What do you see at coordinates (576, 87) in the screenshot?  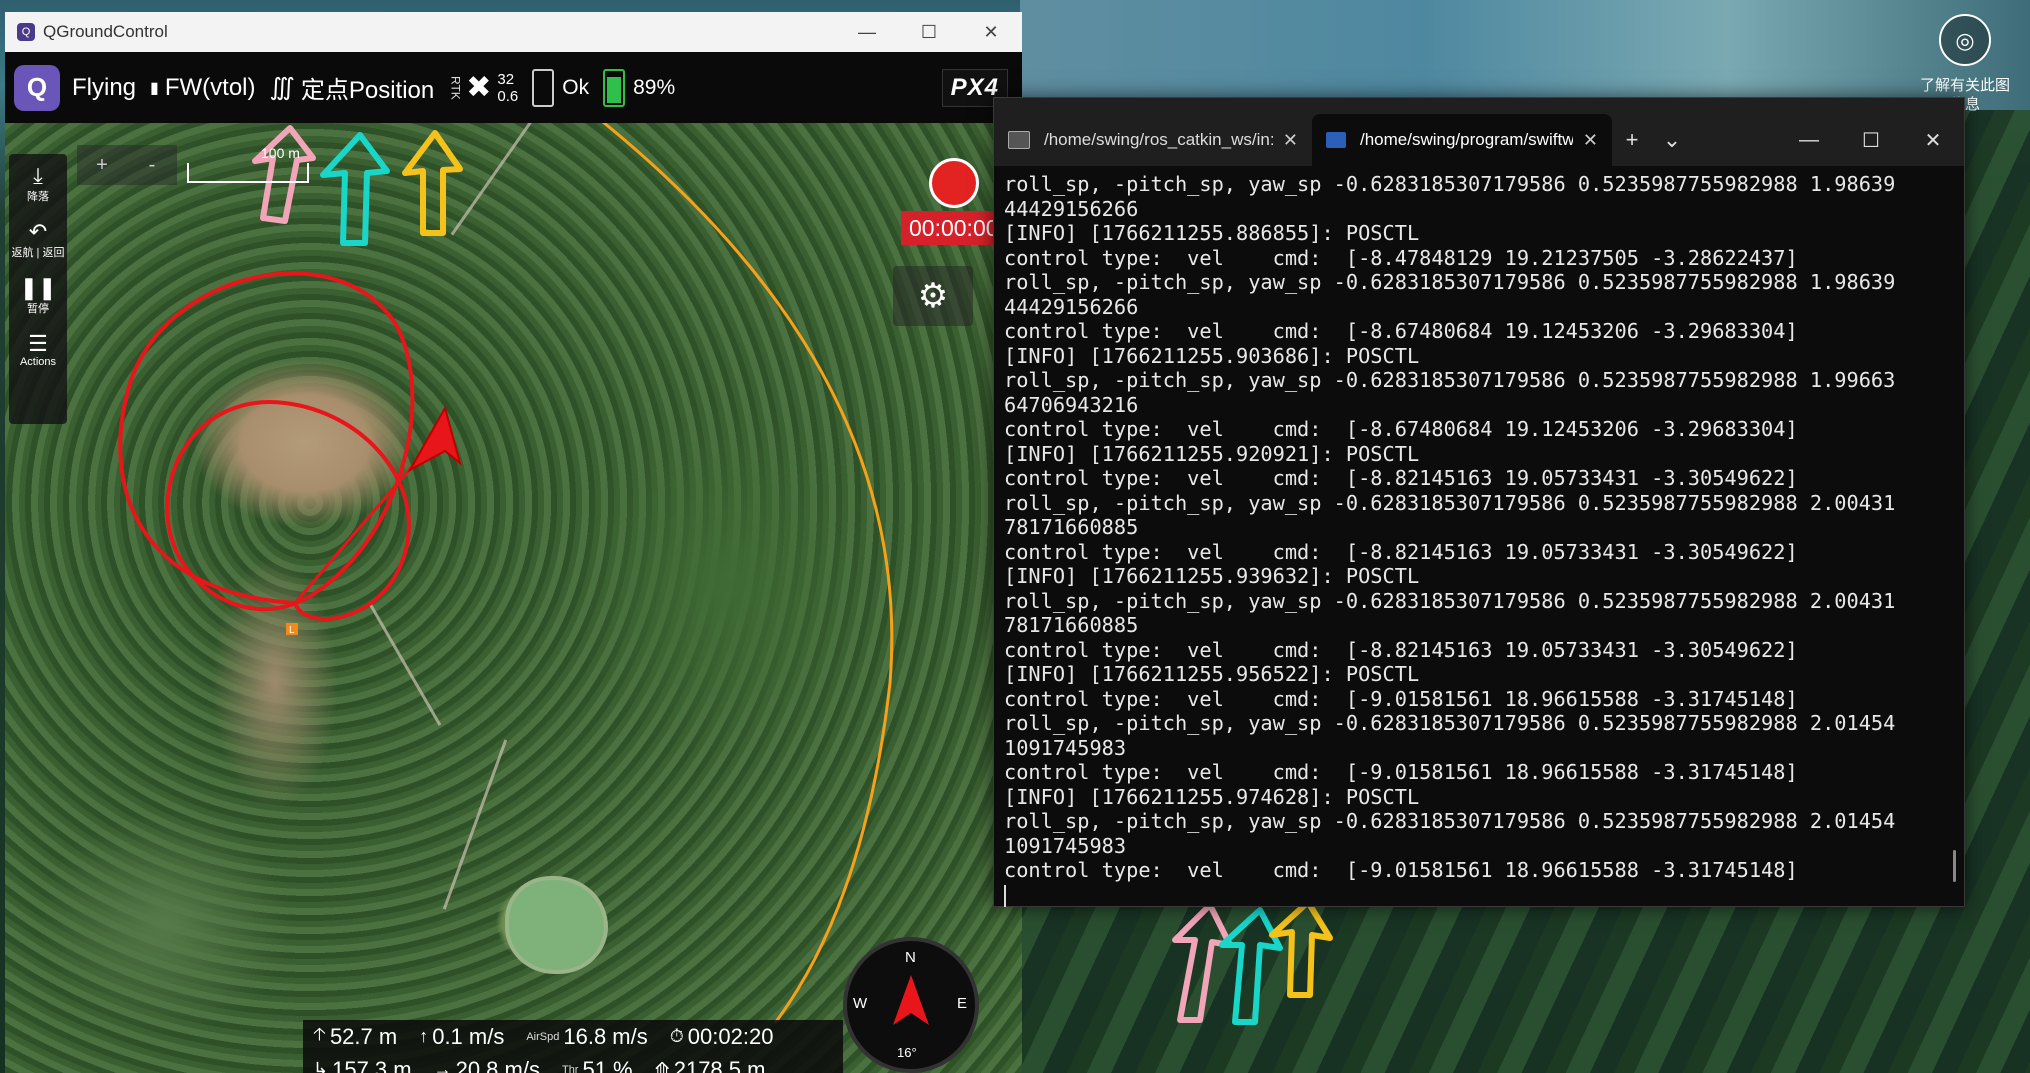 I see `battery-status-label: Ok` at bounding box center [576, 87].